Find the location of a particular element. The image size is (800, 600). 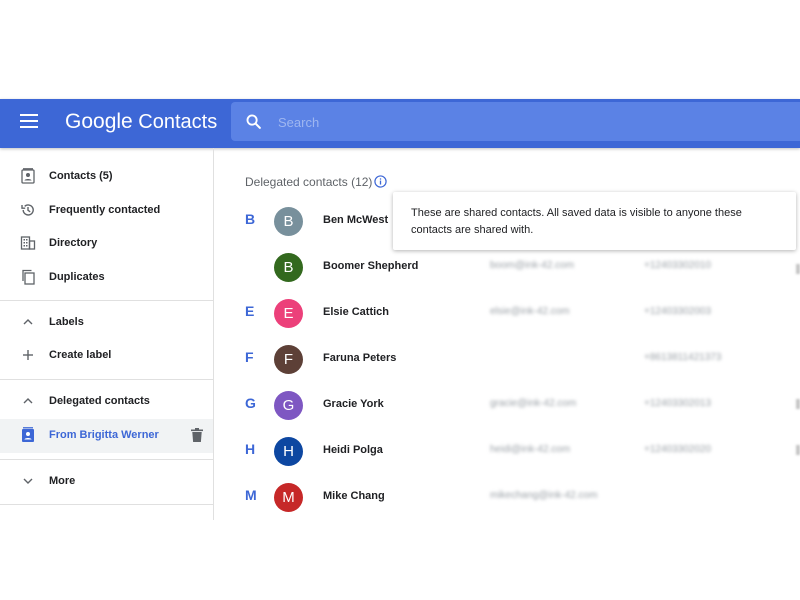

sidebar-item-contacts: Contacts (5) is located at coordinates (106, 177).